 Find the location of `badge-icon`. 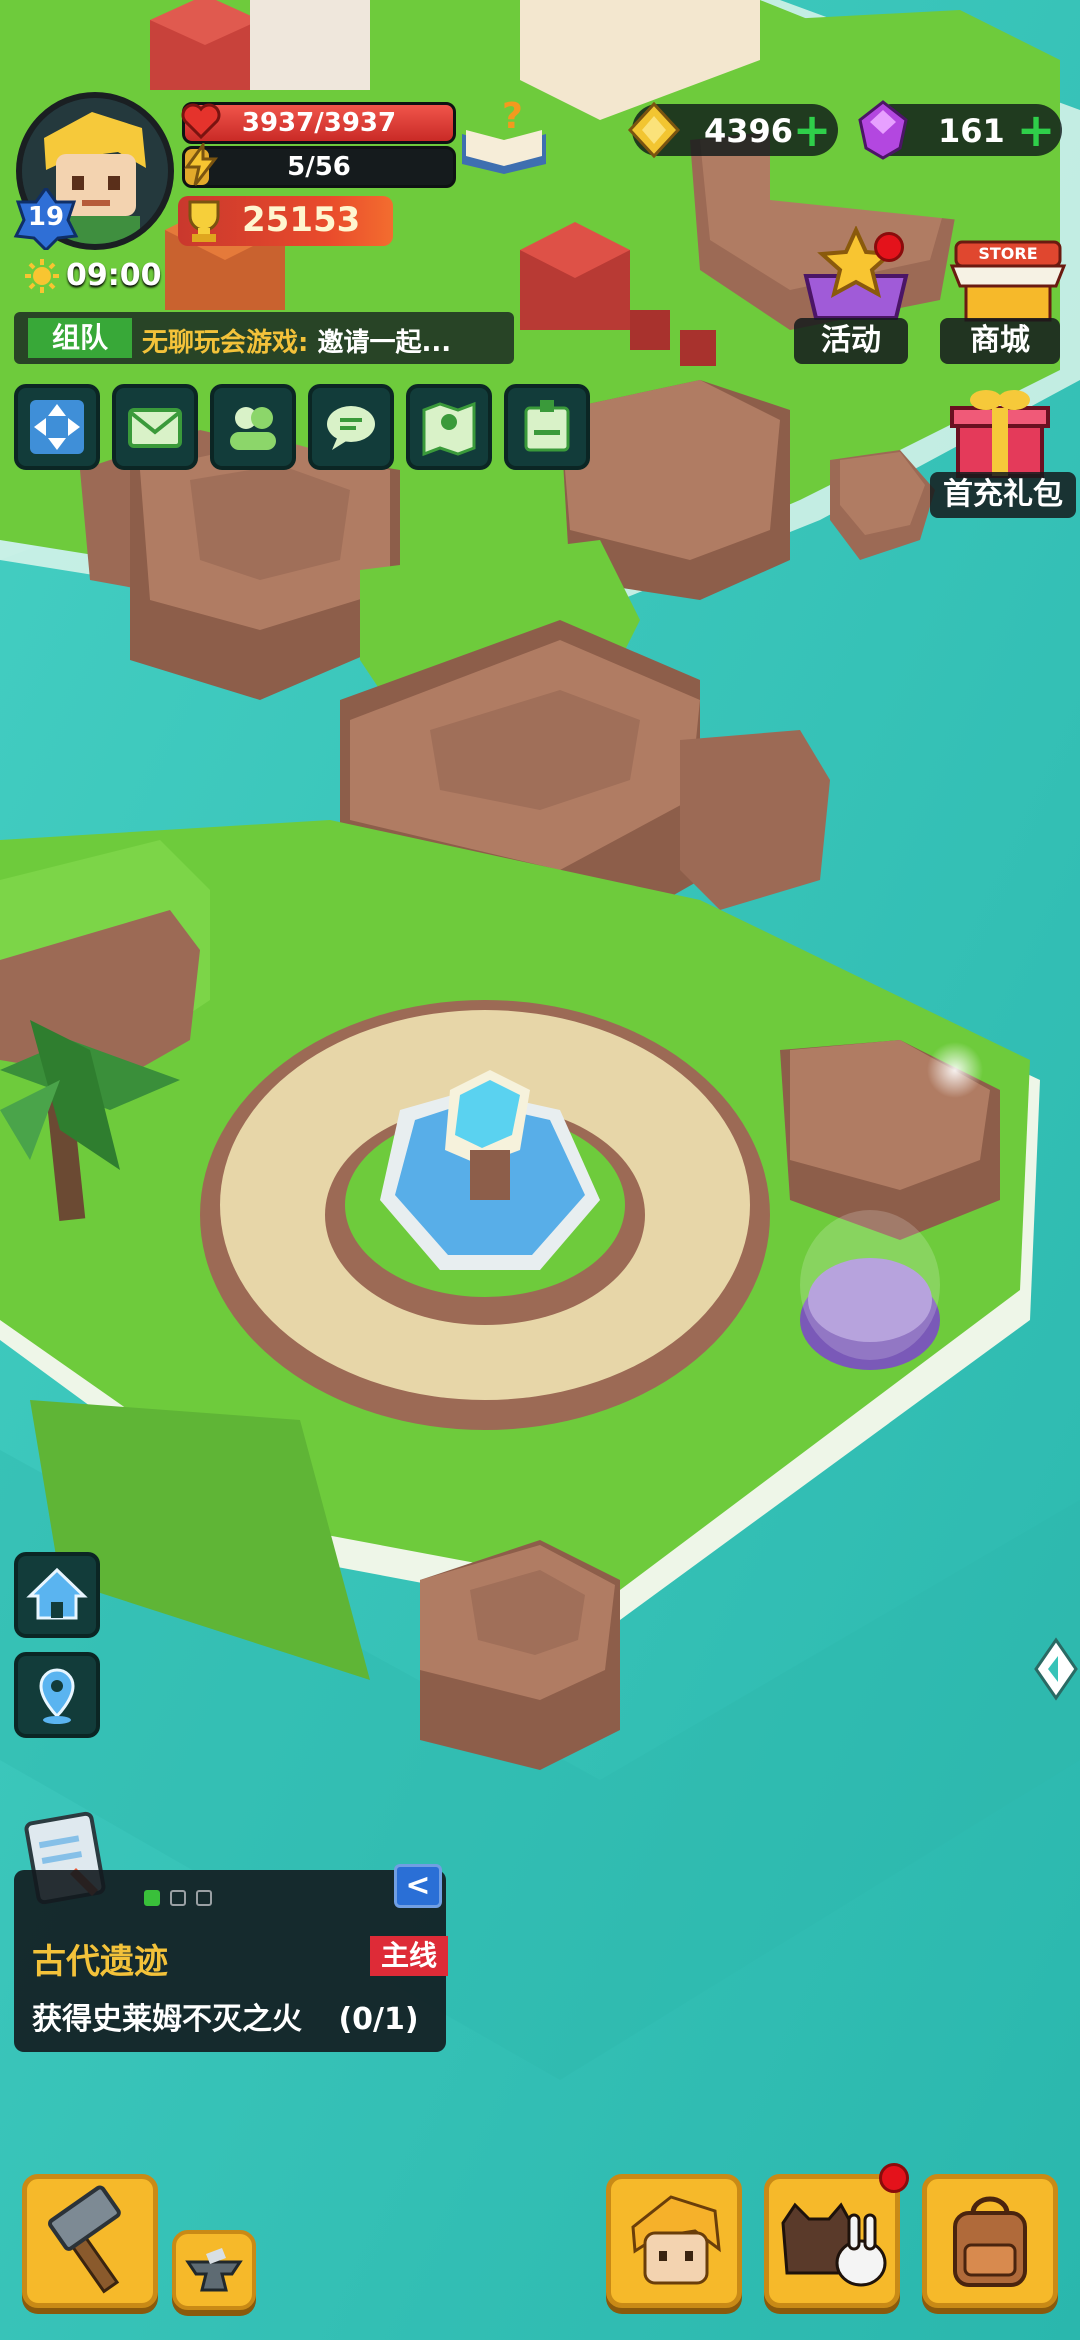

badge-icon is located at coordinates (547, 426).